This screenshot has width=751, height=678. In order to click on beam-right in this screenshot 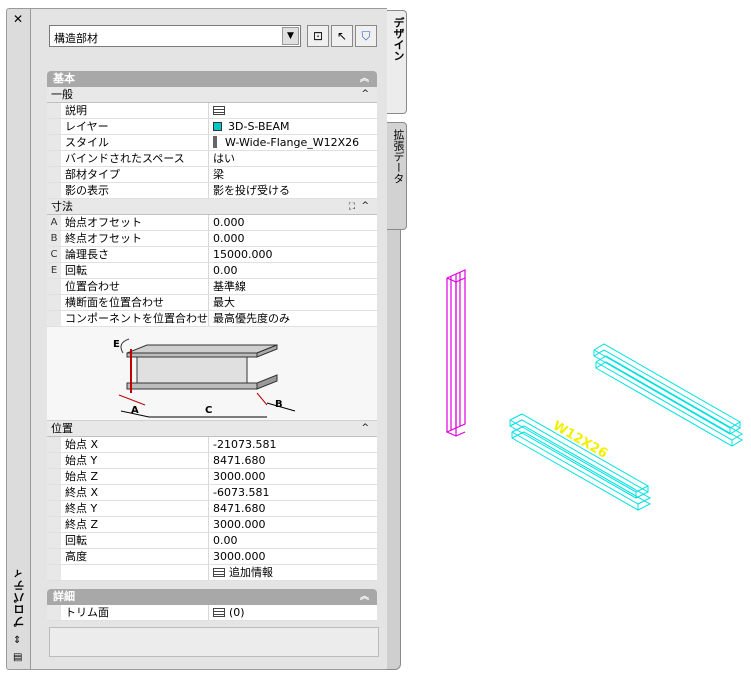, I will do `click(668, 395)`.